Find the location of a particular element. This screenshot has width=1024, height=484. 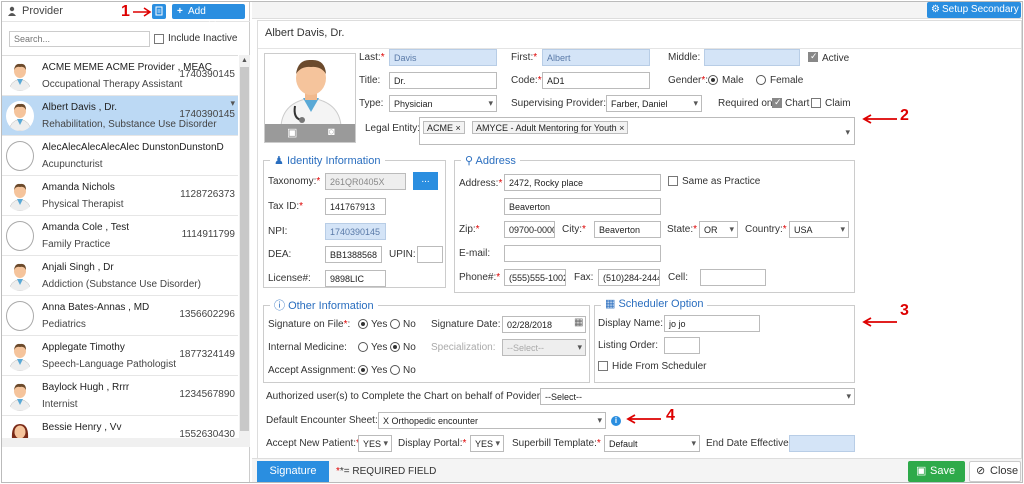

signature-button: Signature is located at coordinates (293, 471).